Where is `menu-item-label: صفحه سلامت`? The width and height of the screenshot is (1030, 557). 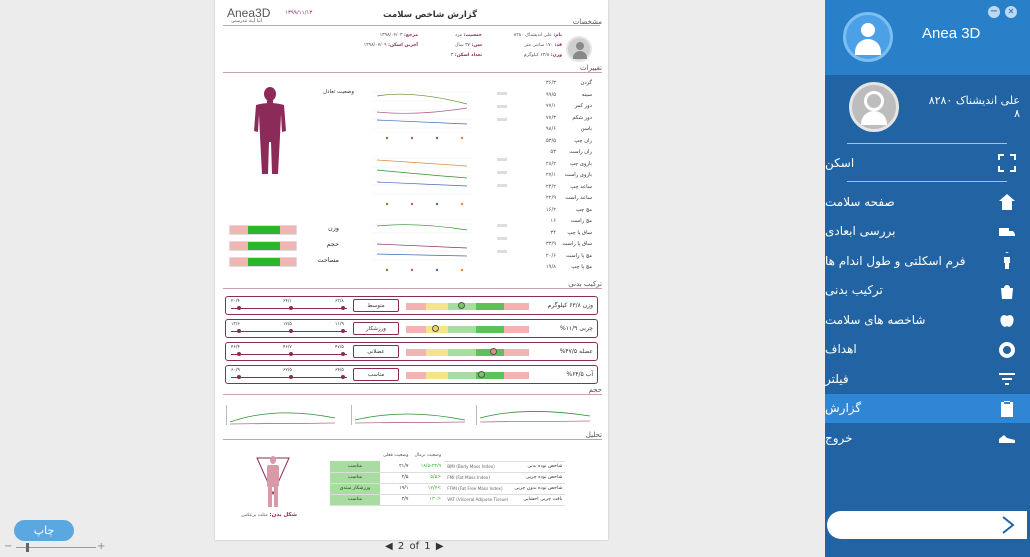 menu-item-label: صفحه سلامت is located at coordinates (860, 201).